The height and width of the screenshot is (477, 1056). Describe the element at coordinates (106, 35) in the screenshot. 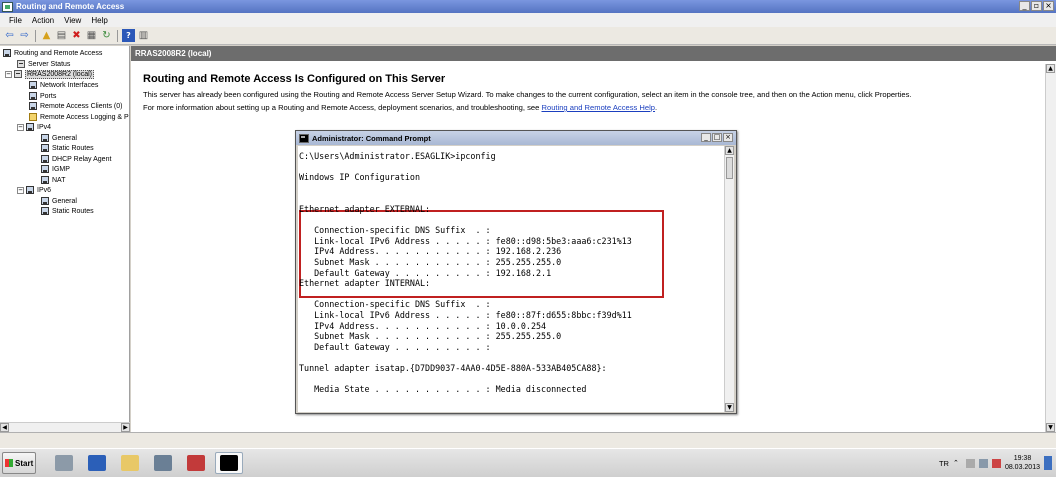

I see `refresh-icon: ↻` at that location.